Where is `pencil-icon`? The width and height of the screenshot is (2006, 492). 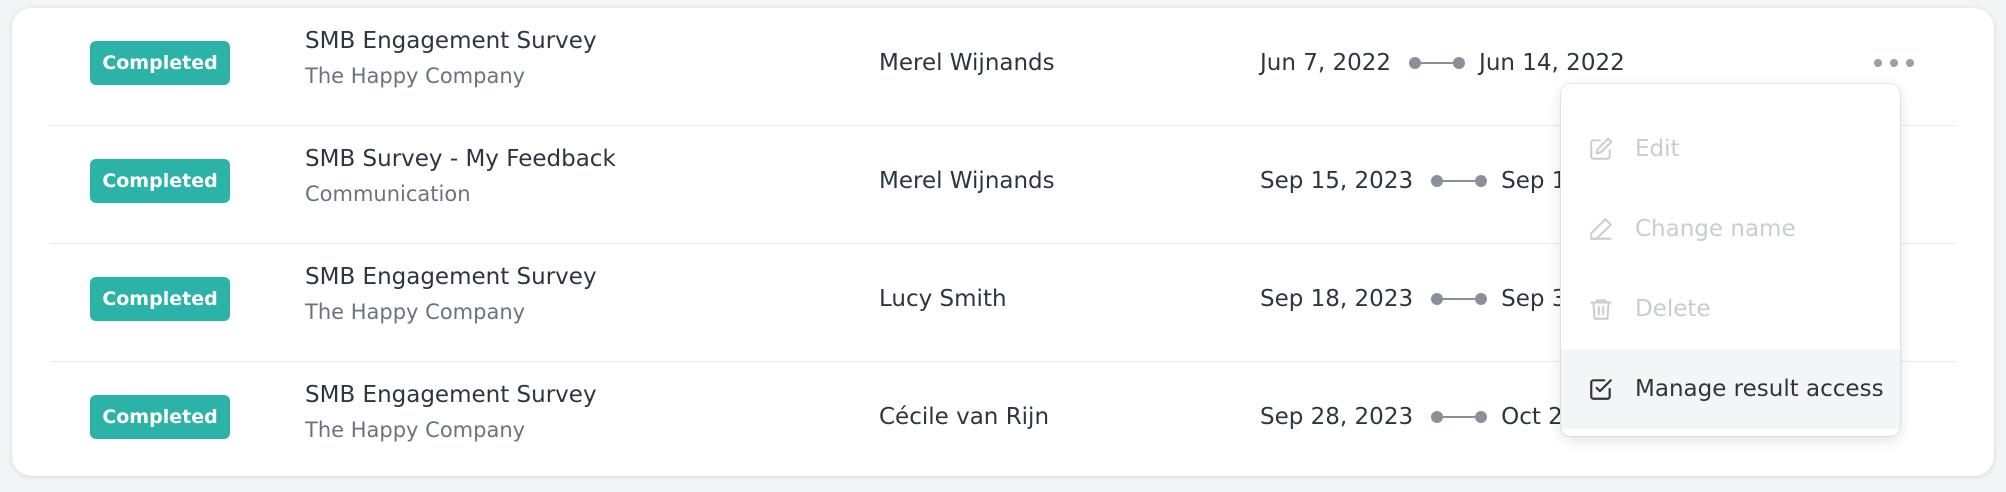 pencil-icon is located at coordinates (1601, 229).